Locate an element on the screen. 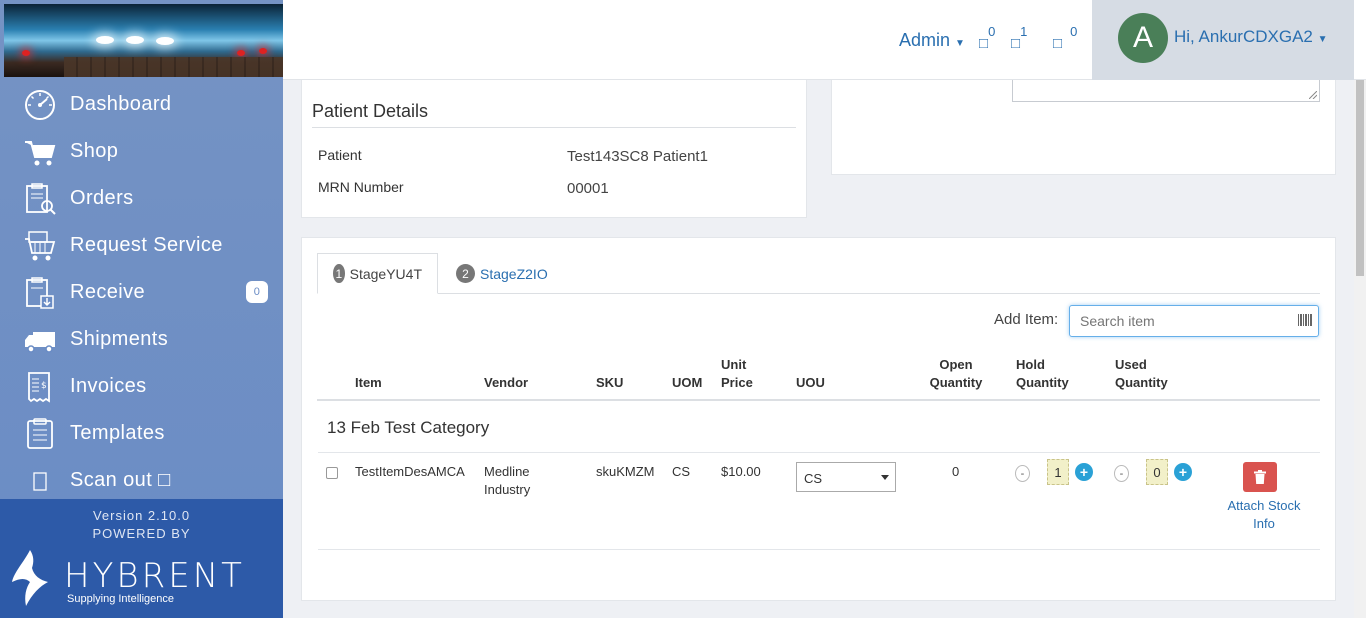 Image resolution: width=1366 pixels, height=618 pixels. search-input is located at coordinates (1180, 321).